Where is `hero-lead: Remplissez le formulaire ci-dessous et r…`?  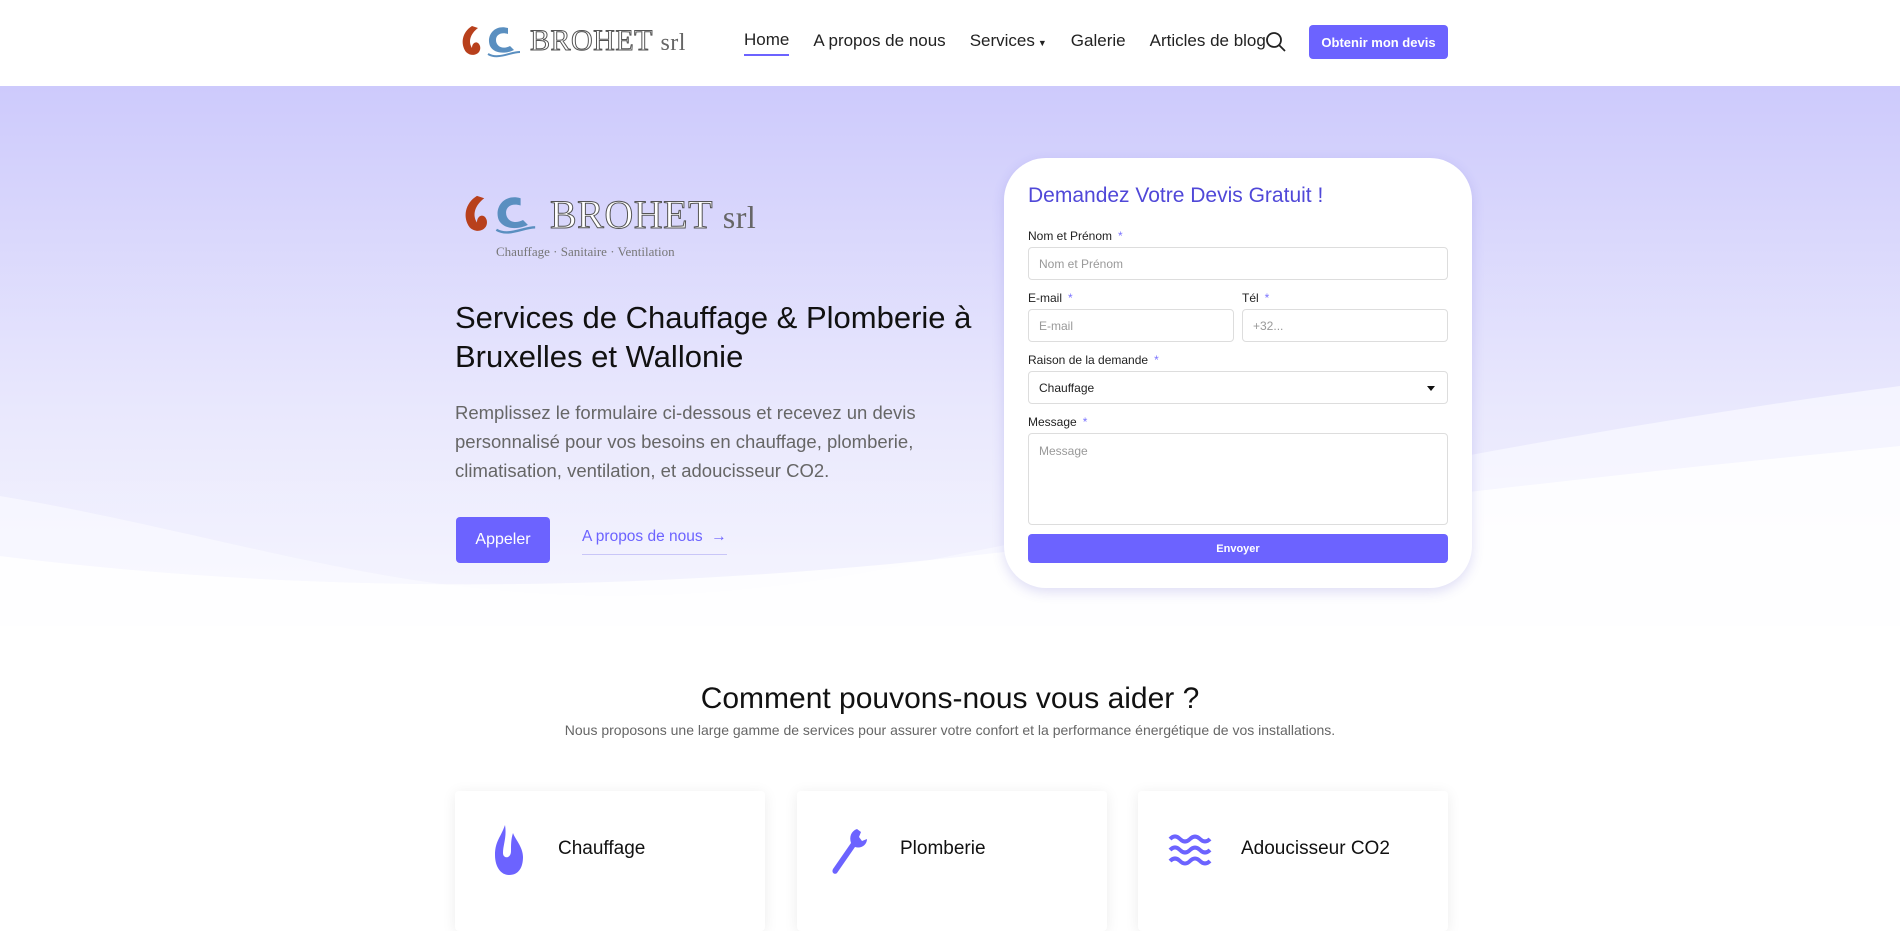 hero-lead: Remplissez le formulaire ci-dessous et r… is located at coordinates (685, 441).